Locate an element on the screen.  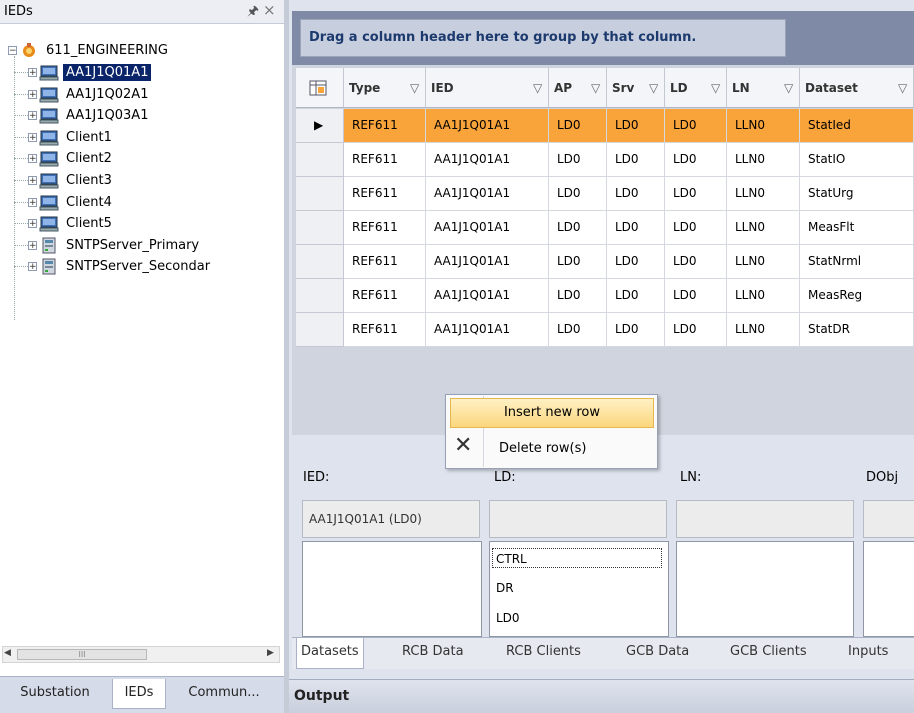
tab-gcb-data: GCB Data is located at coordinates (657, 653).